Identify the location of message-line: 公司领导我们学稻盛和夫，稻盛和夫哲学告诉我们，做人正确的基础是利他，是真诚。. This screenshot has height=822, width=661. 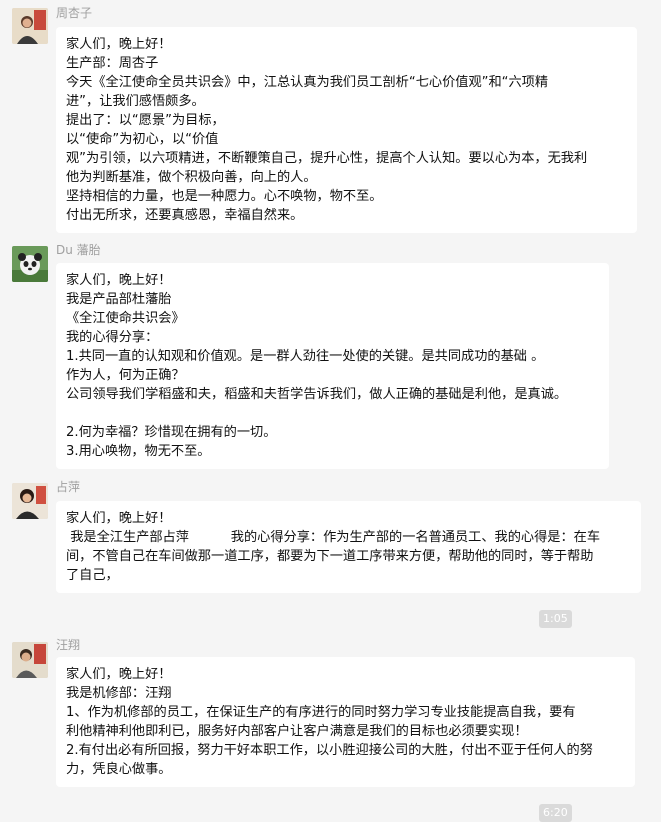
(317, 394).